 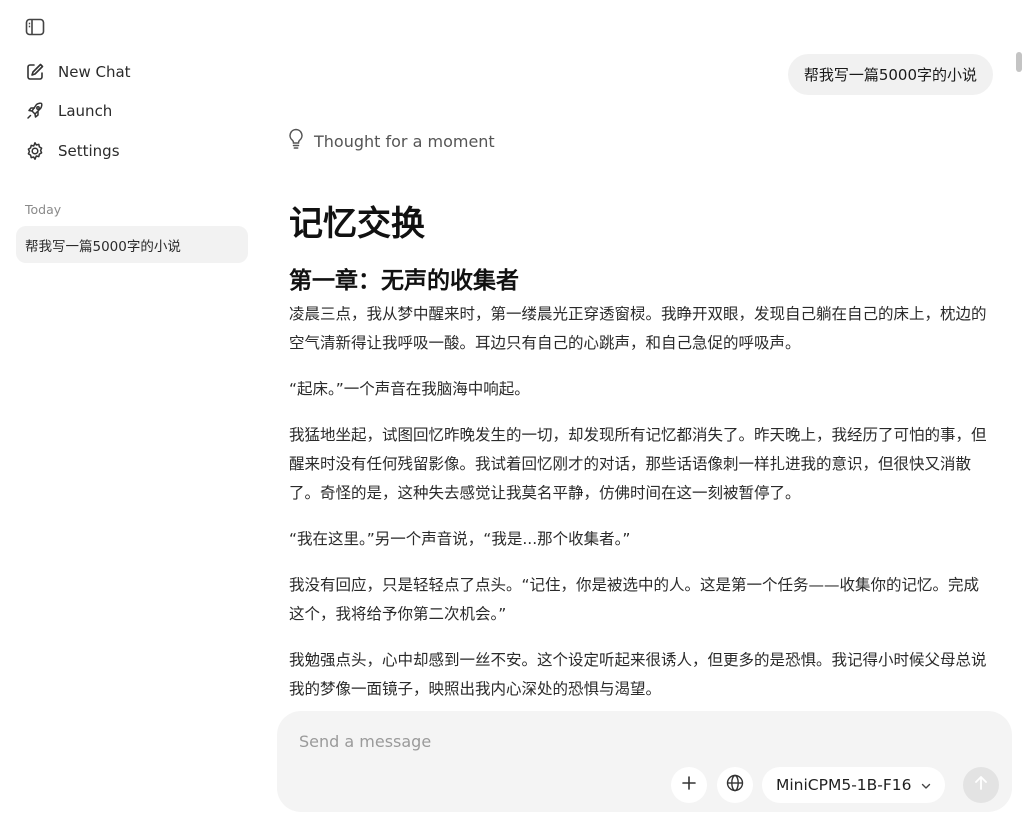 I want to click on thought-label: Thought for a moment, so click(x=404, y=141).